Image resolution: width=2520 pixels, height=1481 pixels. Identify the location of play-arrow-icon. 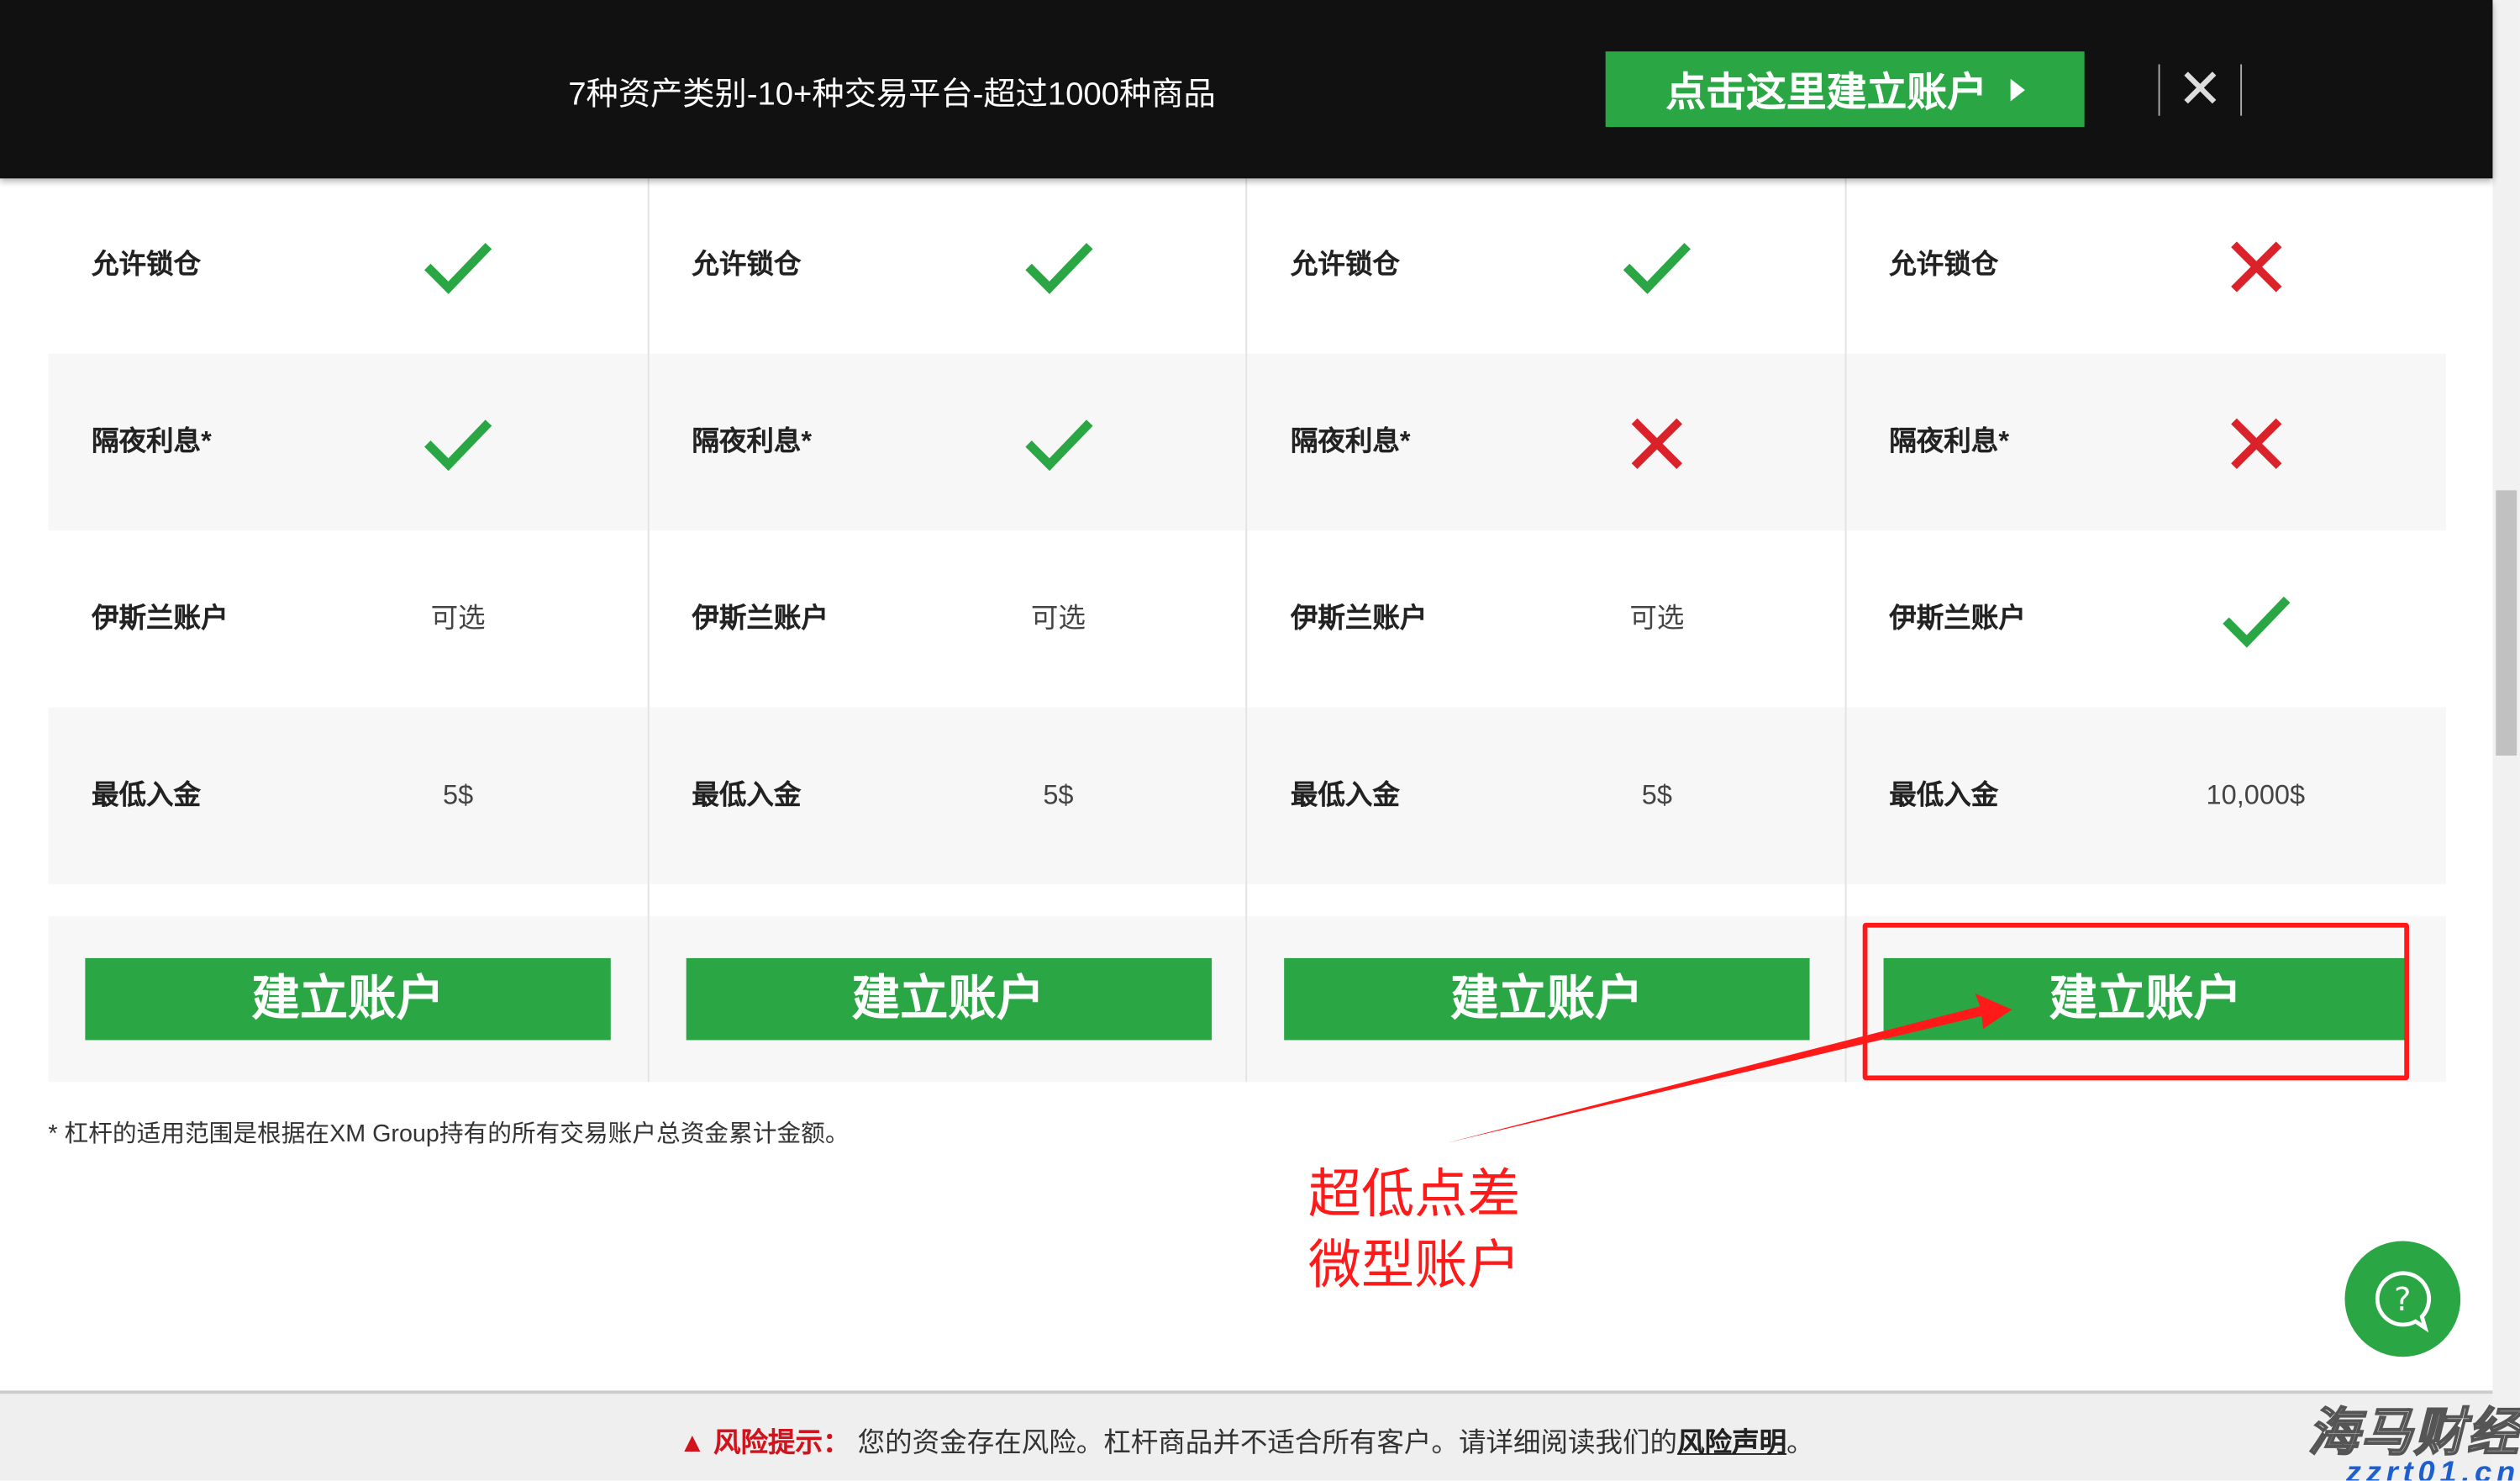
(2016, 89).